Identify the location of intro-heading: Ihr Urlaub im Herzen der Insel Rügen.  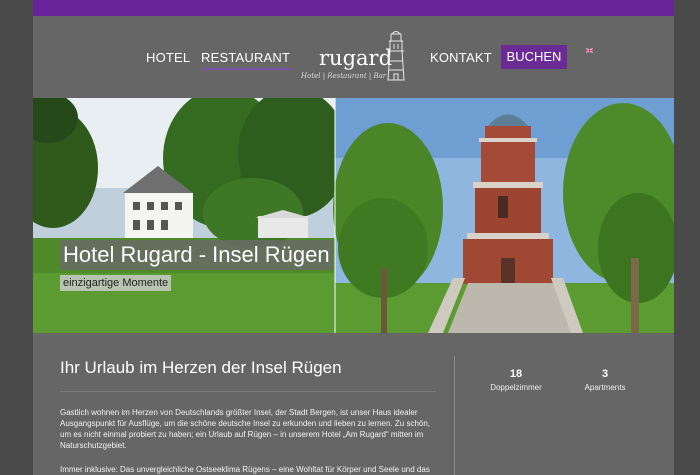
(201, 367).